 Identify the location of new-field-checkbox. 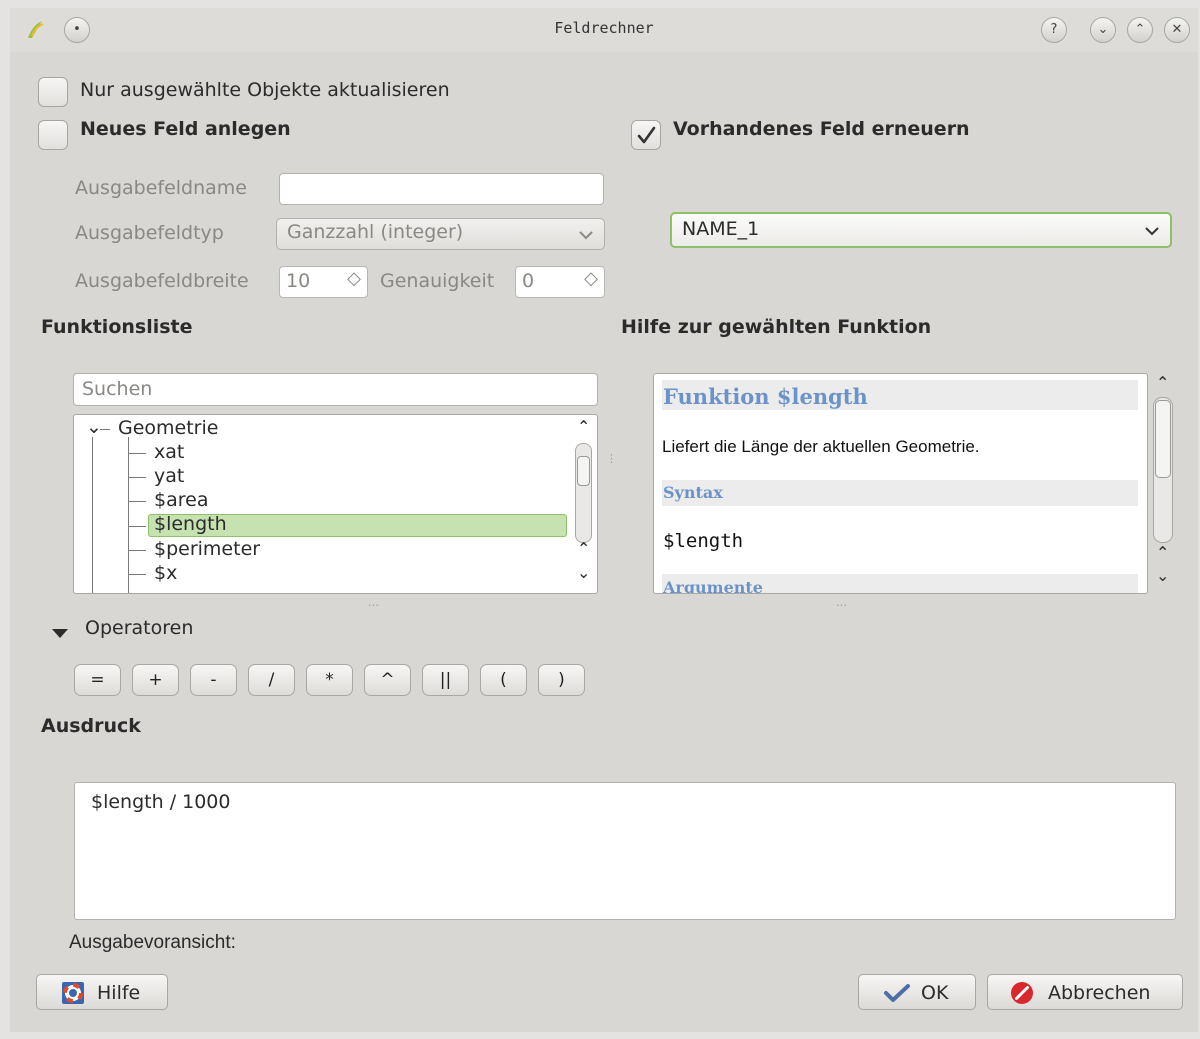
(53, 135).